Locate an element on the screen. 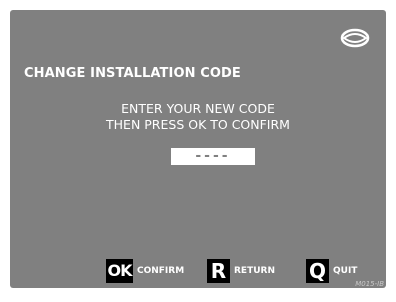 This screenshot has width=396, height=302. r-key-icon: R is located at coordinates (218, 271).